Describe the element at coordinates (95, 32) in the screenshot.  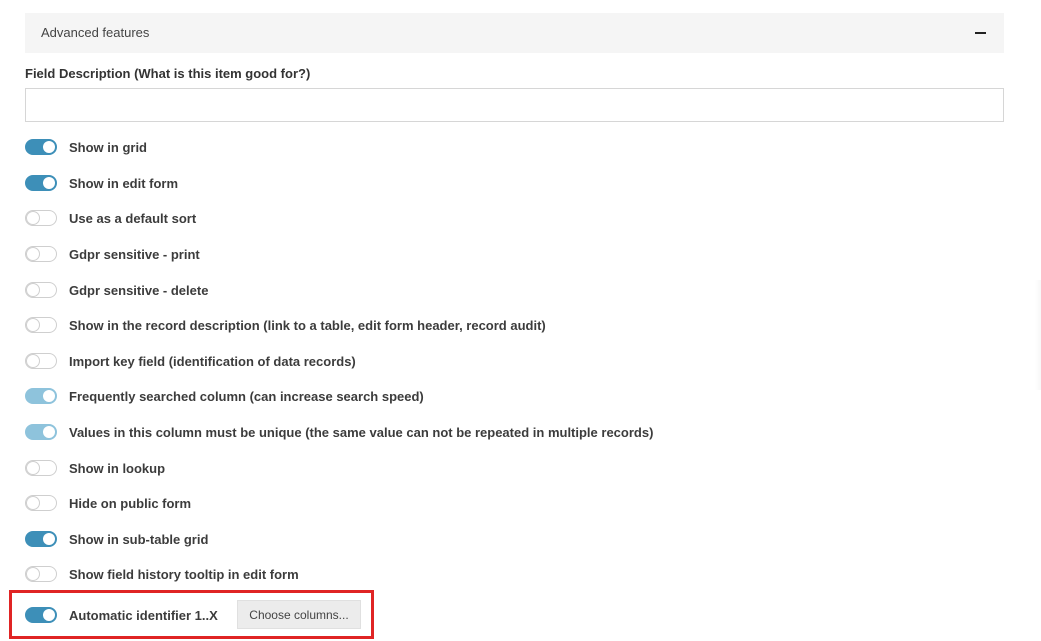
I see `panel-title: Advanced features` at that location.